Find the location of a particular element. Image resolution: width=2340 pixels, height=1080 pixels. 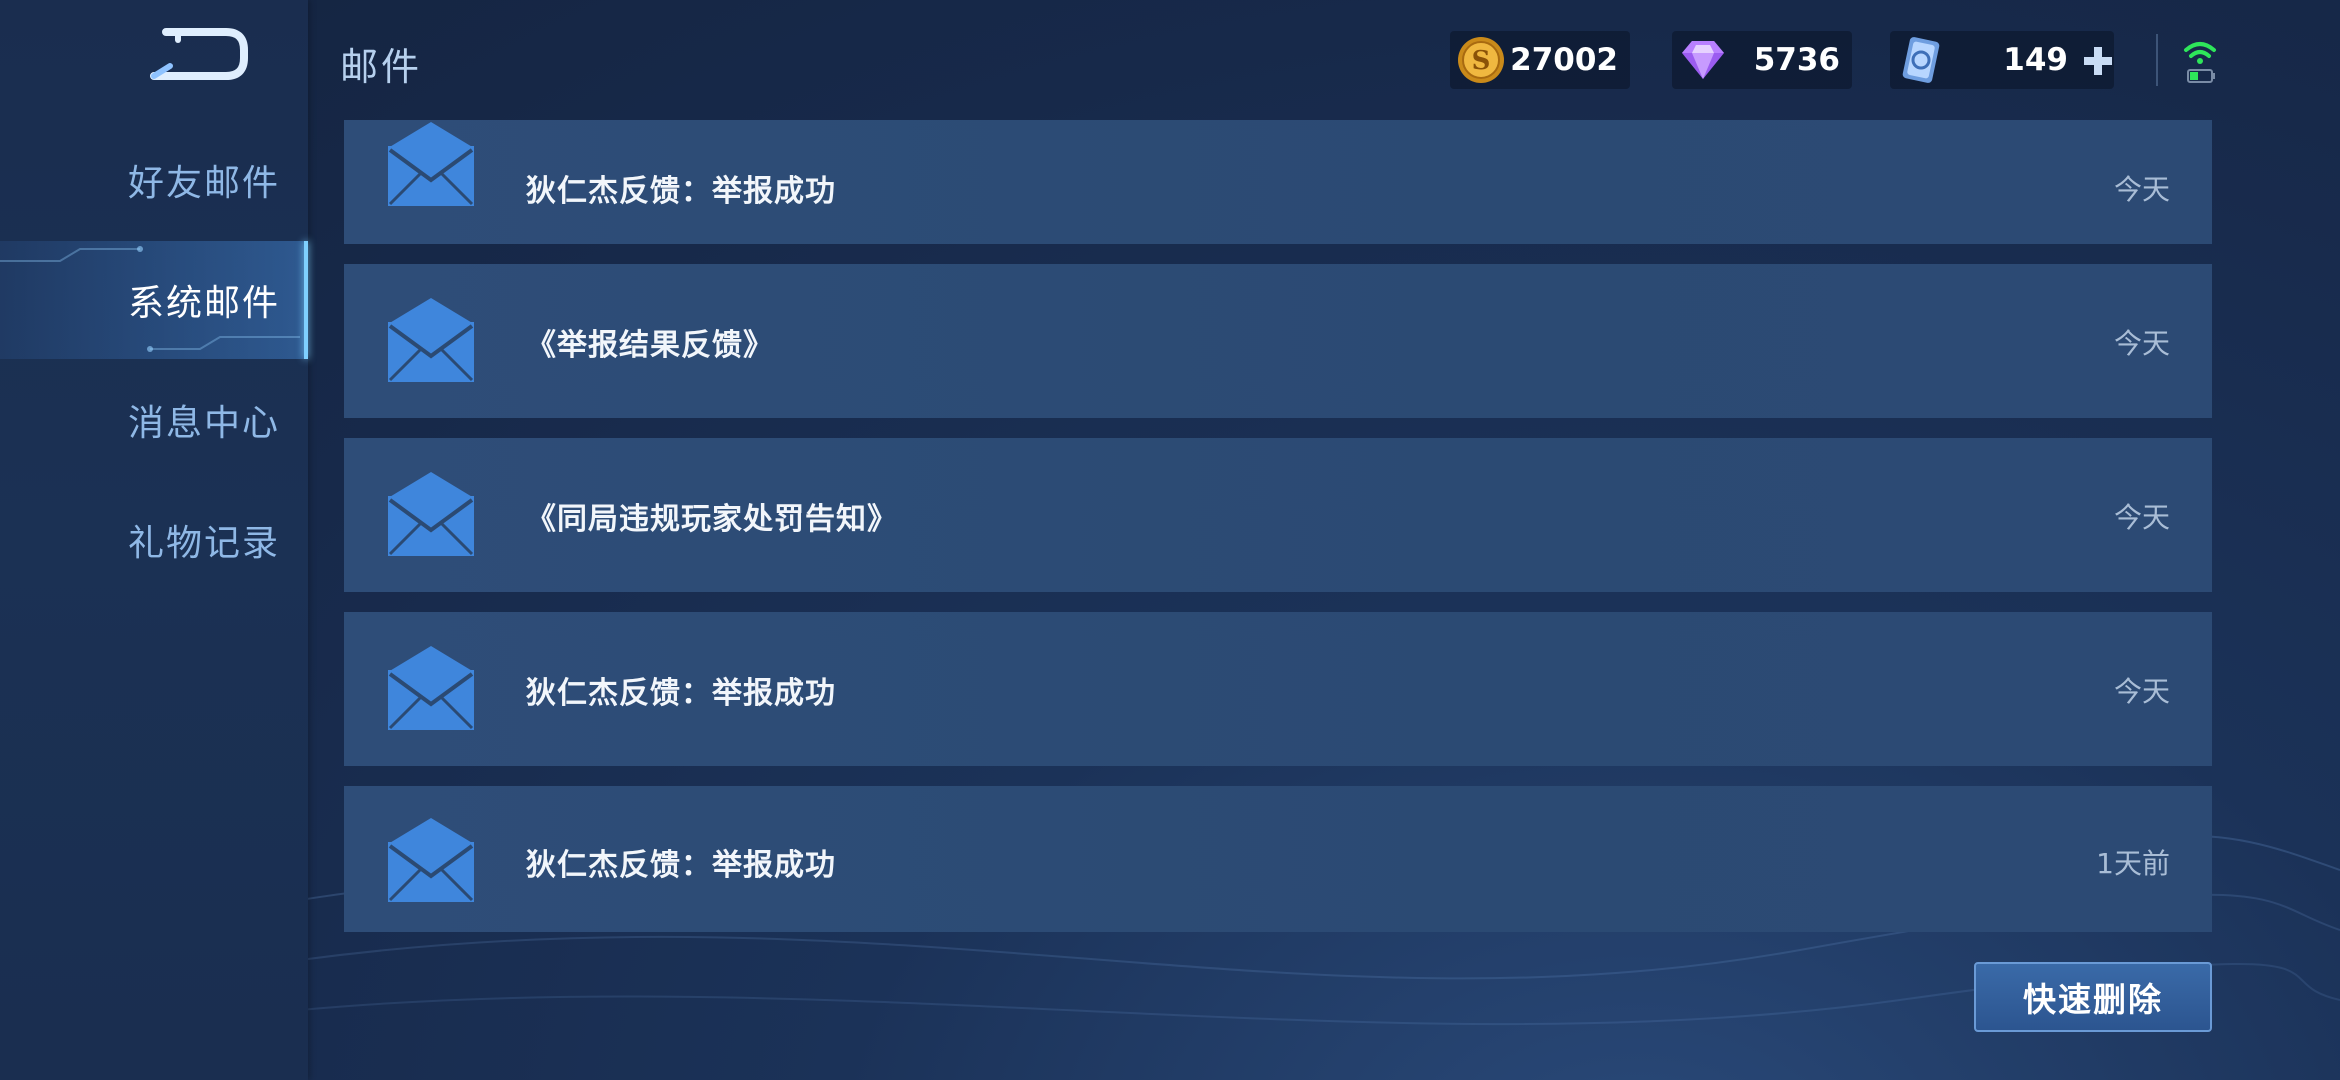

mail-title: 《举报结果反馈》 is located at coordinates (650, 345).